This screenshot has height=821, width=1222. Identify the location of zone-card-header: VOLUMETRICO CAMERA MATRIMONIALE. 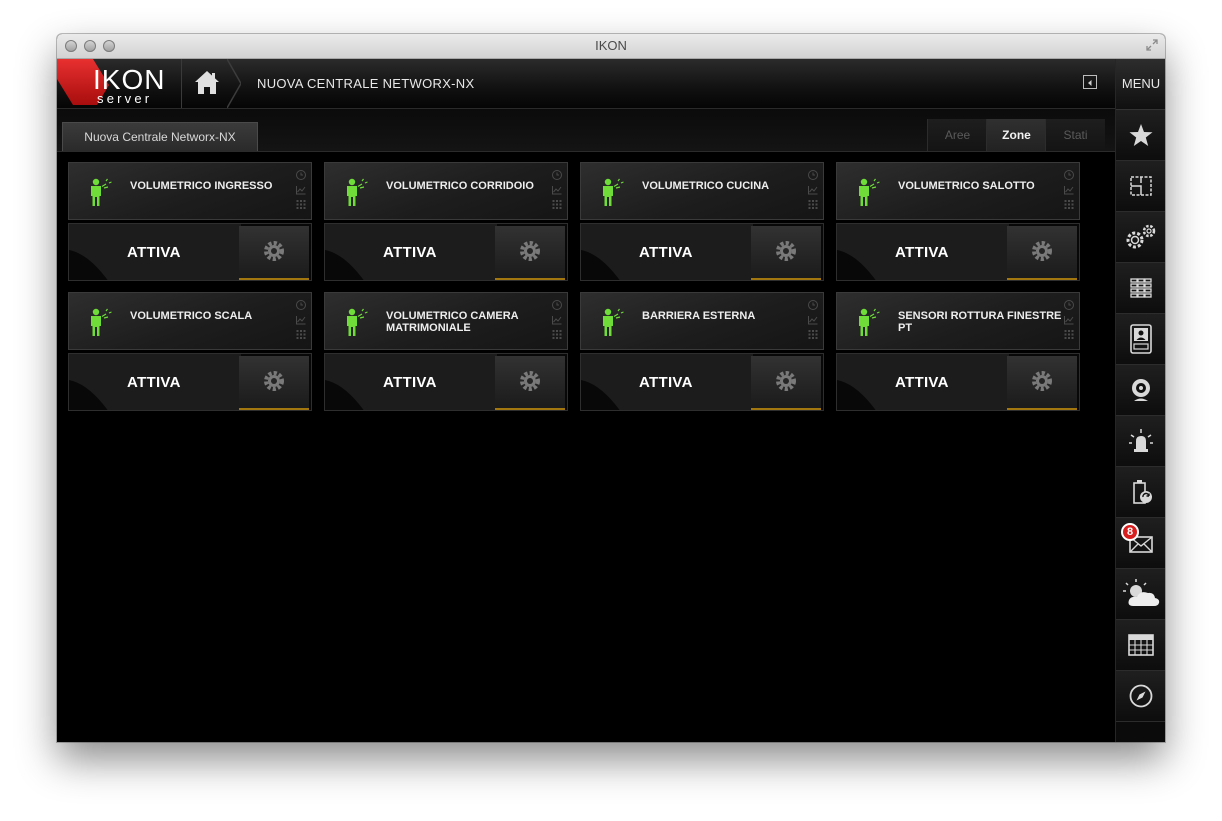
(446, 321).